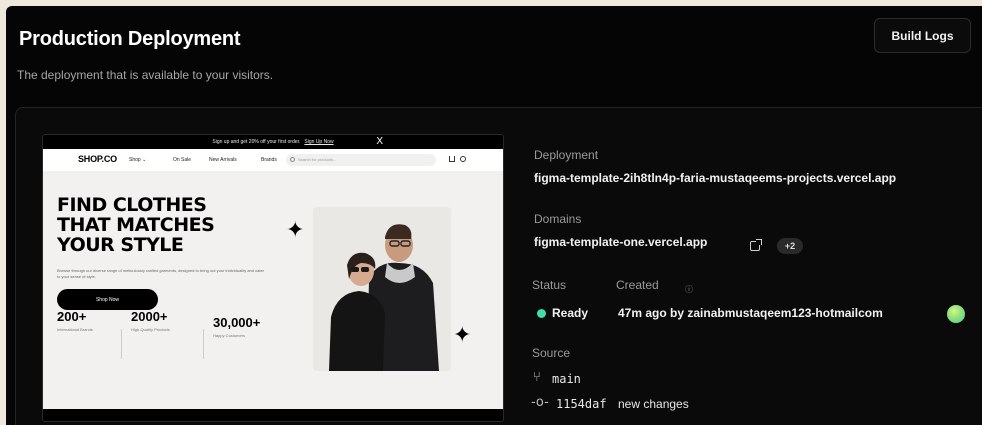  I want to click on preview-stat-value: 30,000+, so click(237, 322).